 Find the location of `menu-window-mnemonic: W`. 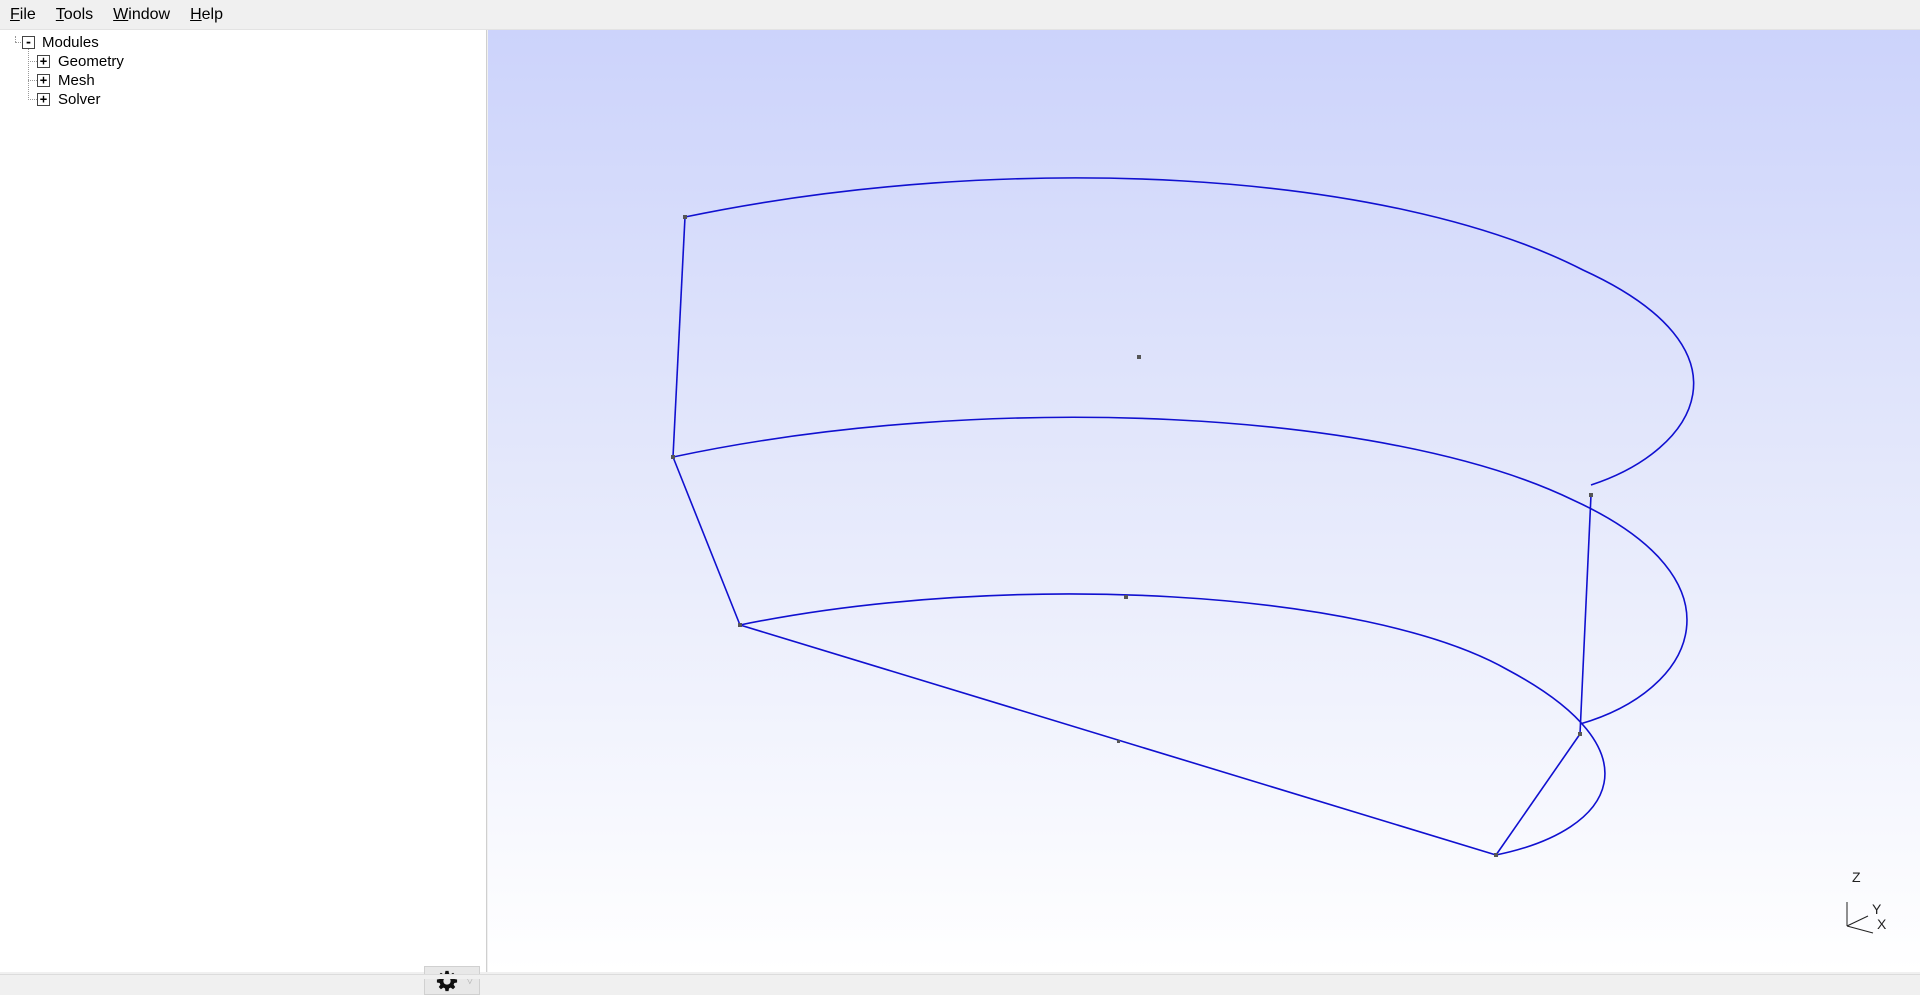

menu-window-mnemonic: W is located at coordinates (121, 14).